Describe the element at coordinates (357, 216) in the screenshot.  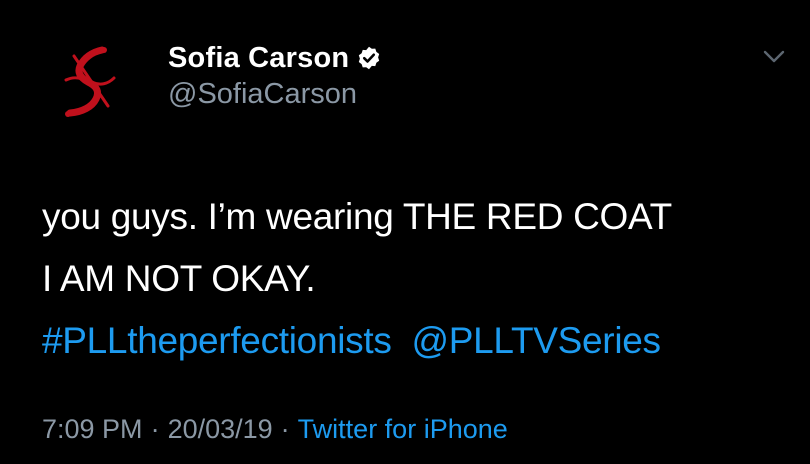
I see `tweet-text-line-1: you guys. I’m wearing THE RED COAT` at that location.